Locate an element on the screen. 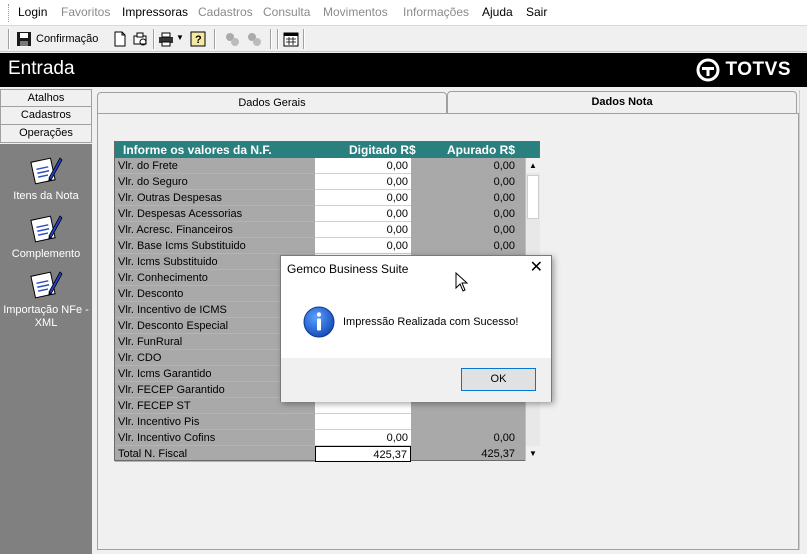 The height and width of the screenshot is (554, 807). gears-icon is located at coordinates (232, 39).